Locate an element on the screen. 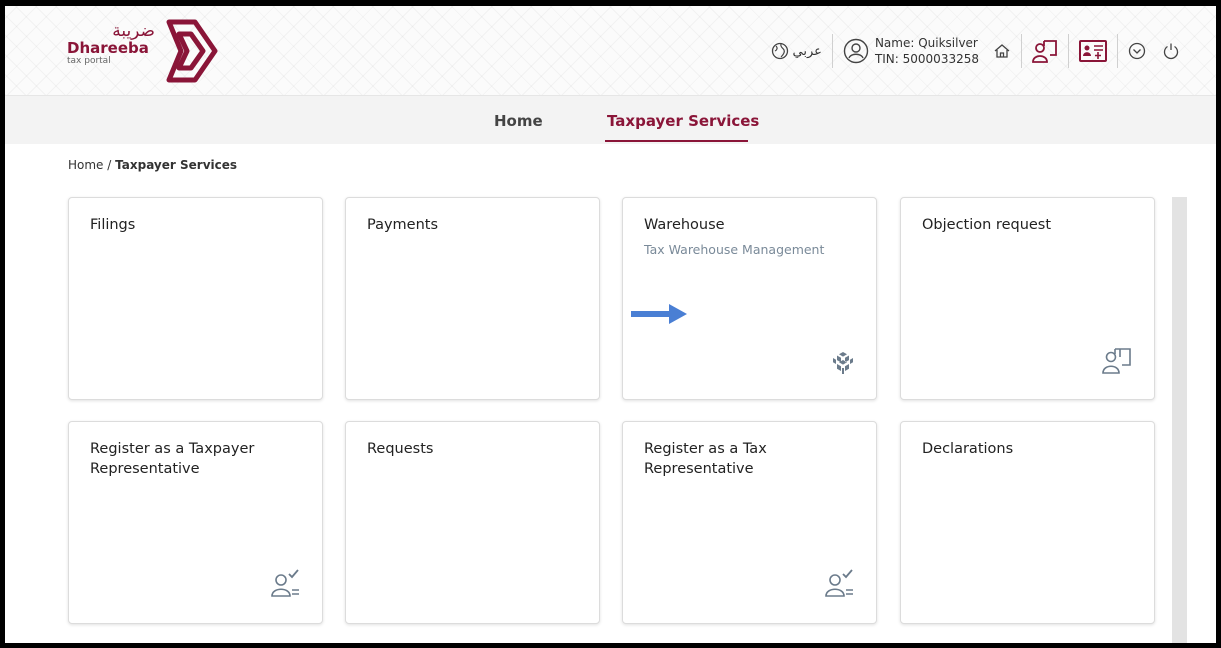 This screenshot has height=648, width=1221. card-title: Register as a Taxpayer Representative is located at coordinates (172, 459).